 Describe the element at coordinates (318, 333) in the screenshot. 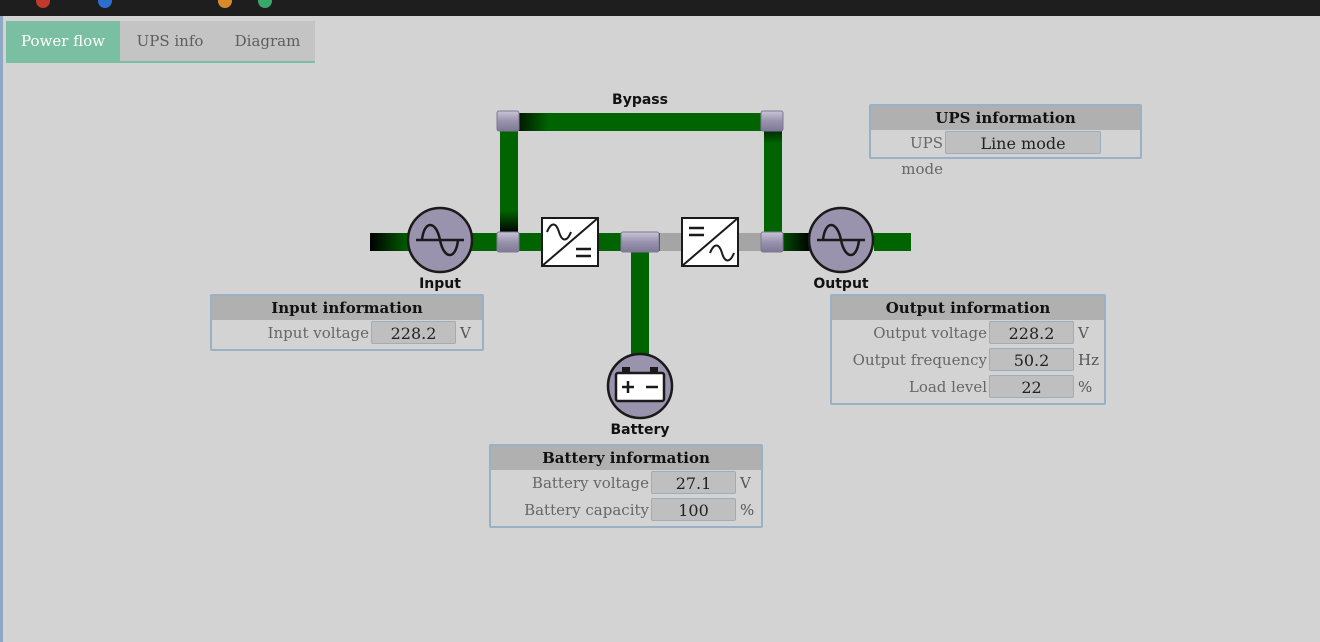

I see `field-label: Input voltage` at that location.